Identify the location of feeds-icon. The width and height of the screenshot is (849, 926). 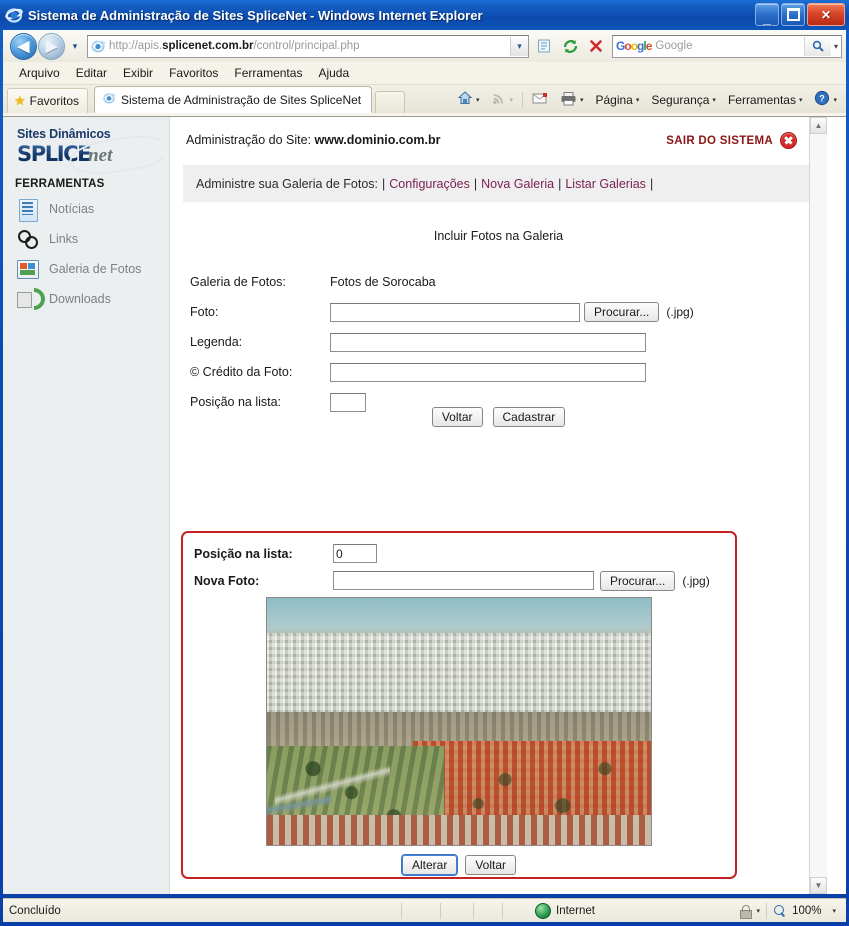
(498, 100).